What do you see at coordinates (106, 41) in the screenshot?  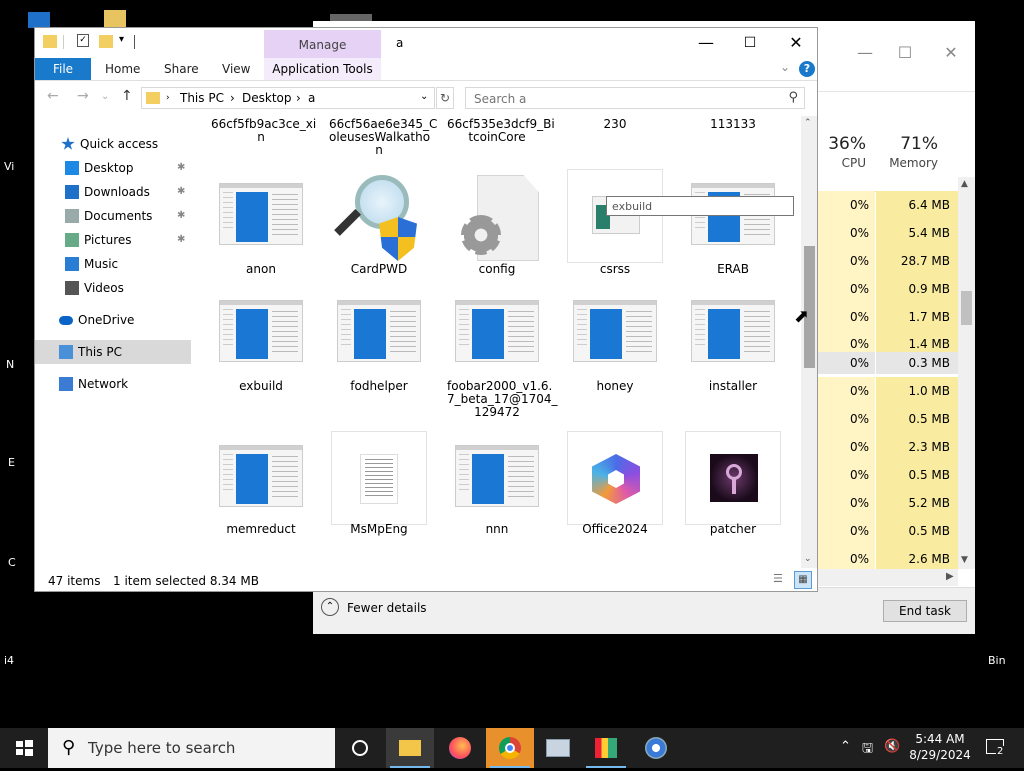 I see `new-folder-icon` at bounding box center [106, 41].